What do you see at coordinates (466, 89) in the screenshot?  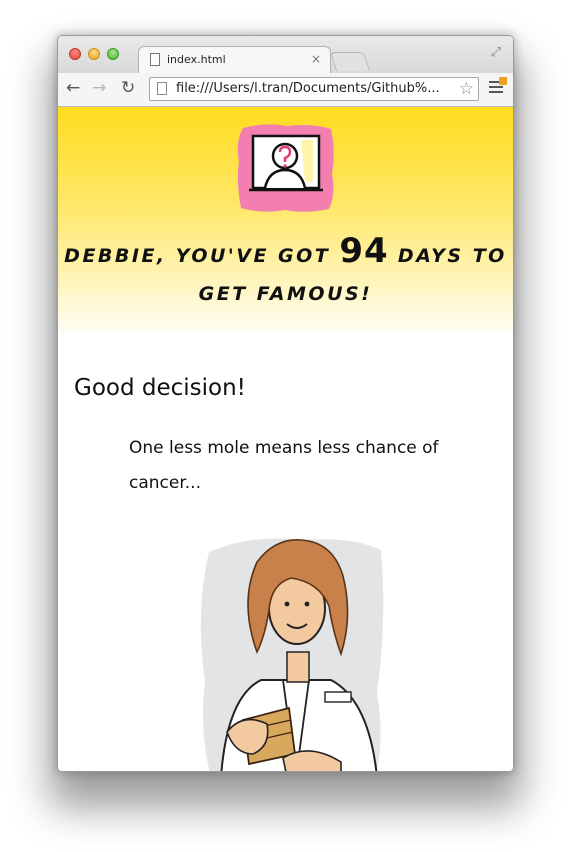 I see `bookmark-star-icon: ☆` at bounding box center [466, 89].